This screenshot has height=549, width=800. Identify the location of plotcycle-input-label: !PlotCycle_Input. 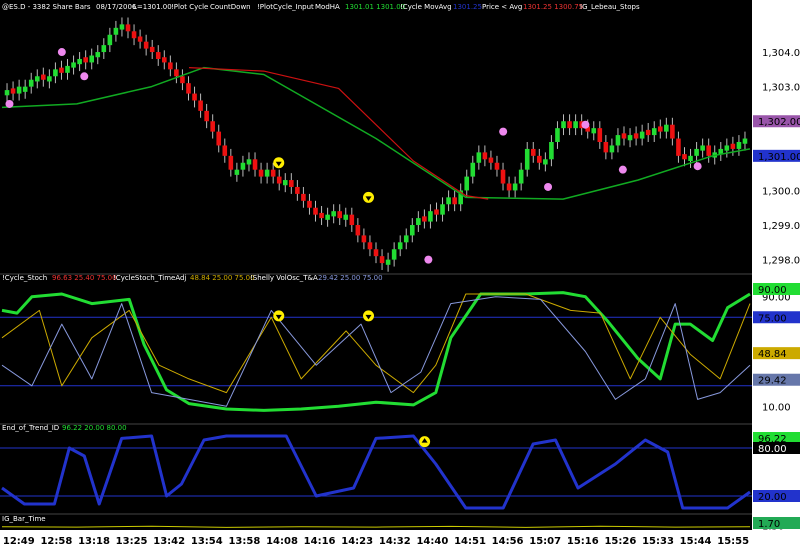
(285, 7).